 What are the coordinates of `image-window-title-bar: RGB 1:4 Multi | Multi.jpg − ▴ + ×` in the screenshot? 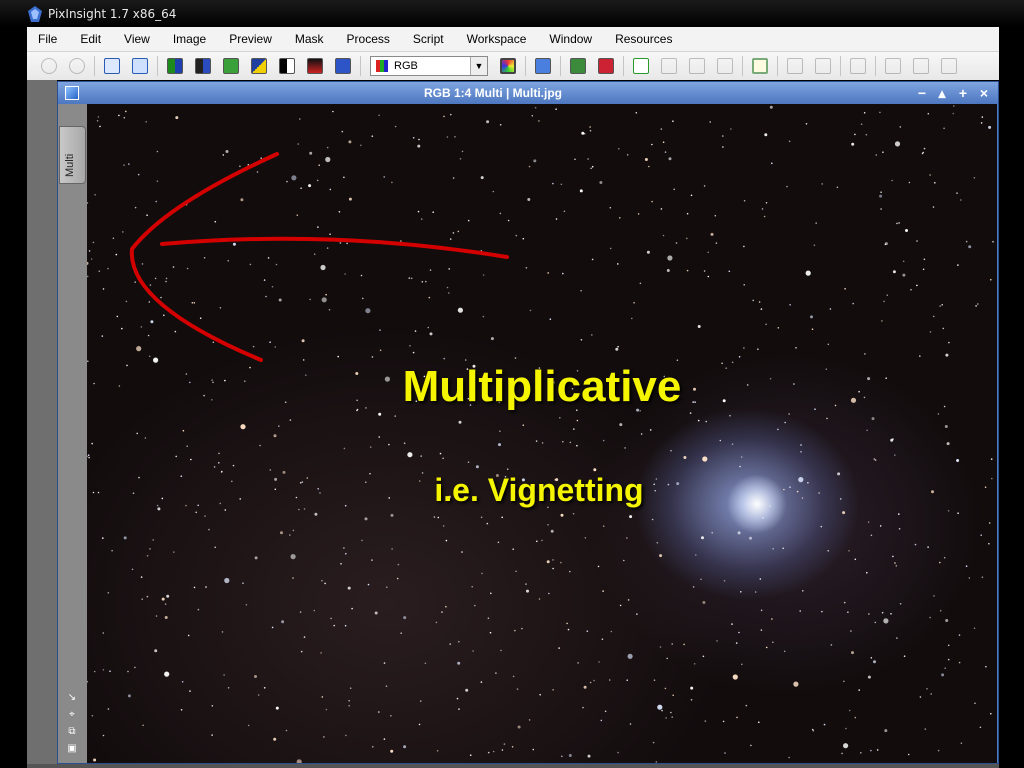 It's located at (528, 93).